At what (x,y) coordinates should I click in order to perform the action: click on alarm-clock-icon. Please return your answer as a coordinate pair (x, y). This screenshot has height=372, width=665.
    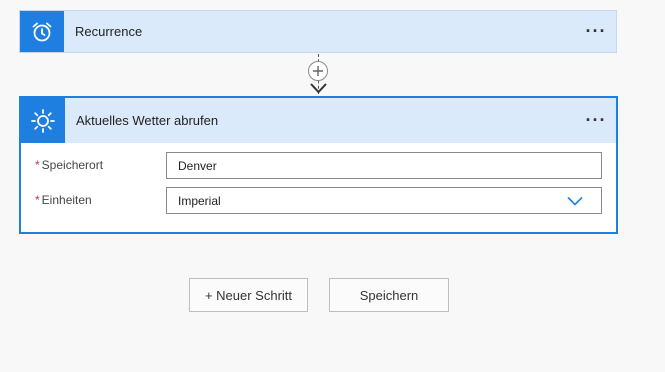
    Looking at the image, I should click on (42, 31).